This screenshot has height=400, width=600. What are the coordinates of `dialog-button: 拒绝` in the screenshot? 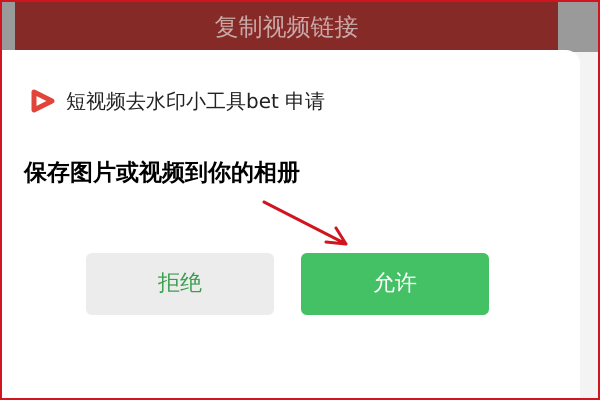 It's located at (180, 283).